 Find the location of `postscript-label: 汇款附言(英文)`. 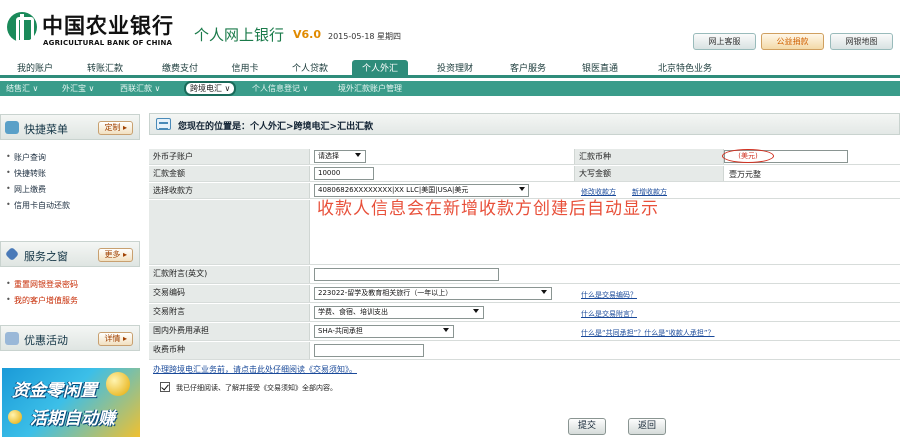

postscript-label: 汇款附言(英文) is located at coordinates (229, 274).